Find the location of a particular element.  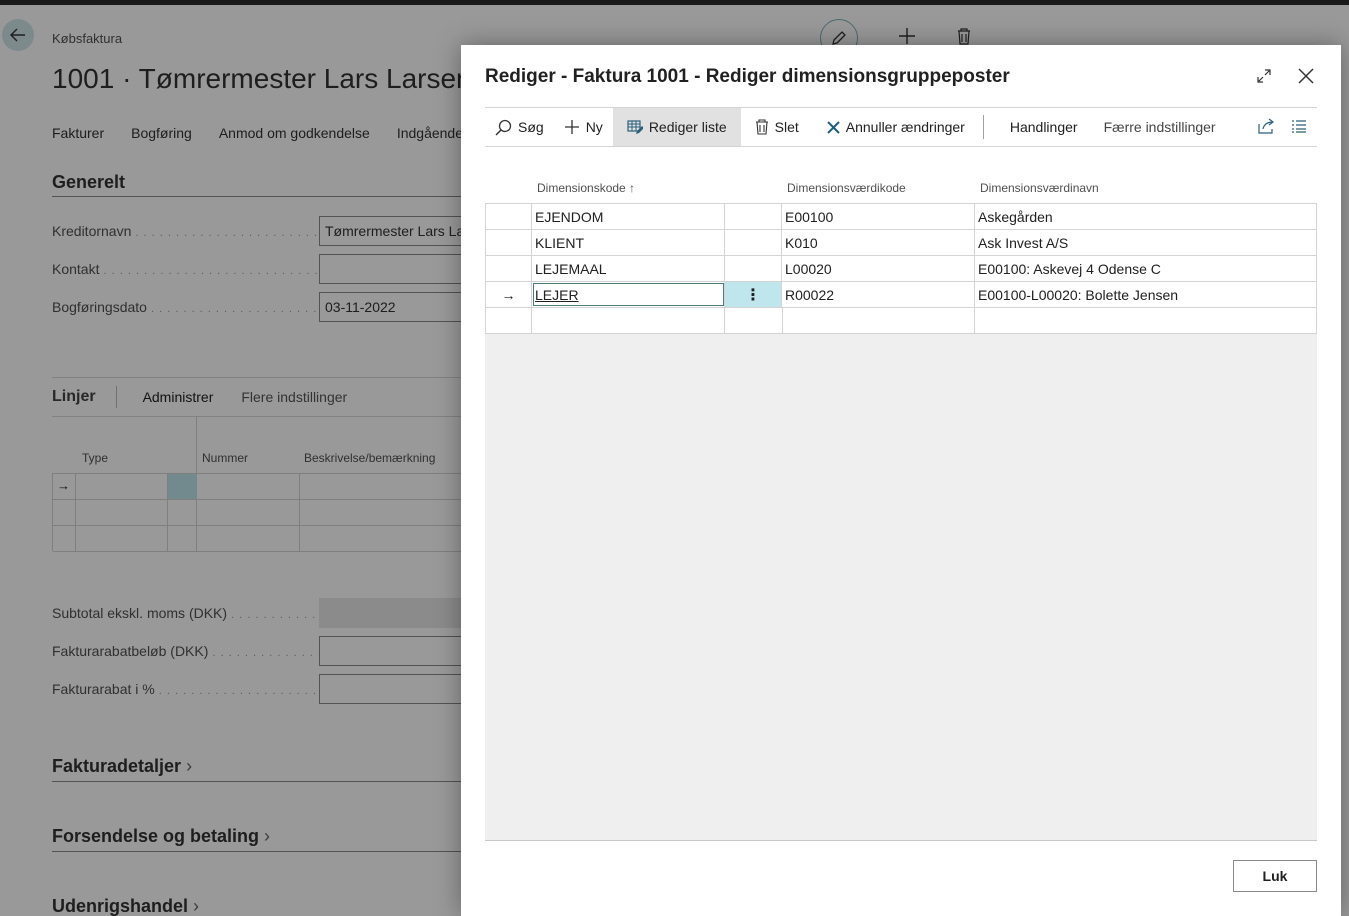

new-label: Ny is located at coordinates (594, 127).